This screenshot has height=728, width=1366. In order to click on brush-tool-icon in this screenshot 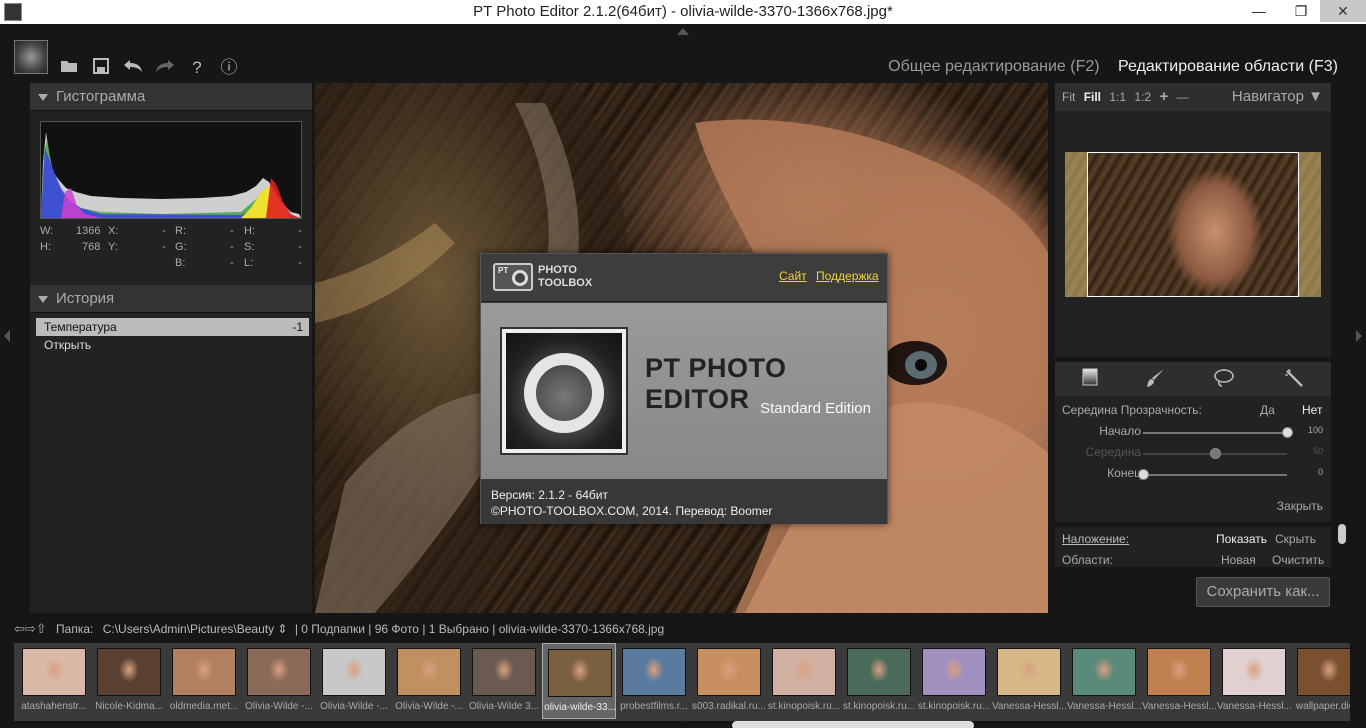, I will do `click(1156, 379)`.